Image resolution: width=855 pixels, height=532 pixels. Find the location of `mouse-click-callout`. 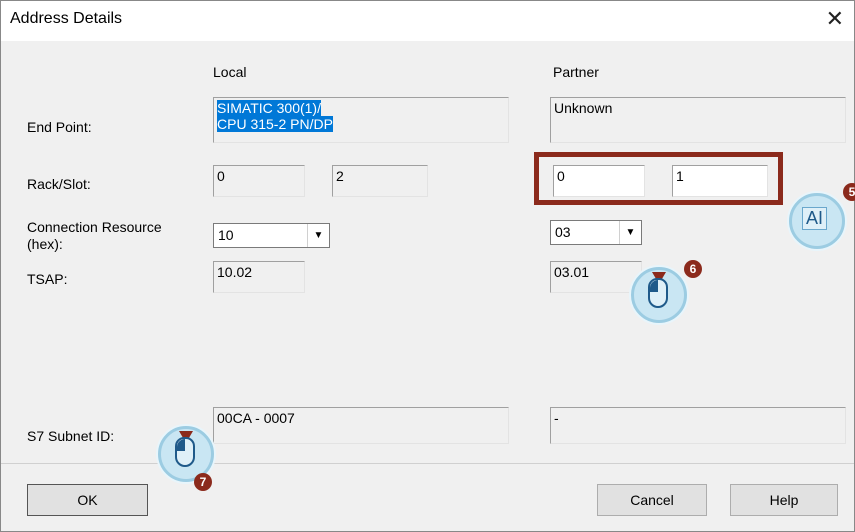

mouse-click-callout is located at coordinates (659, 295).